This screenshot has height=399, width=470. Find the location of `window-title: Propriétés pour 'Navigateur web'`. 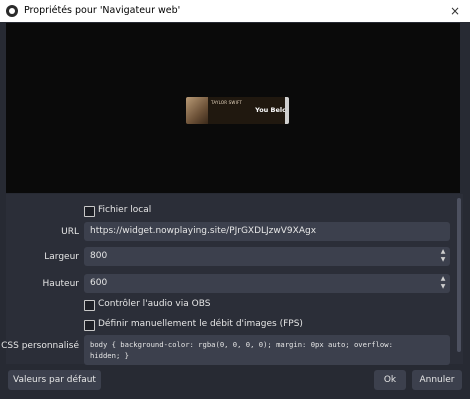

window-title: Propriétés pour 'Navigateur web' is located at coordinates (102, 10).